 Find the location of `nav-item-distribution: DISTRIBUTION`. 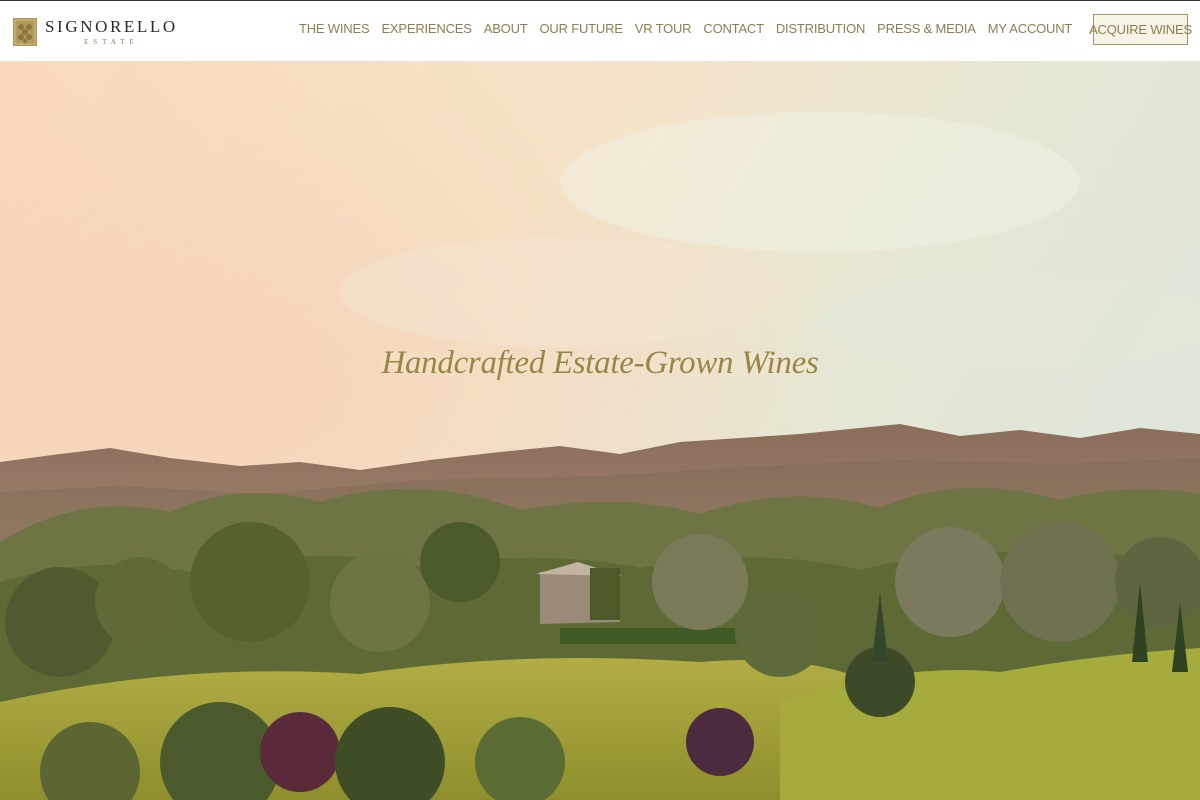

nav-item-distribution: DISTRIBUTION is located at coordinates (821, 29).